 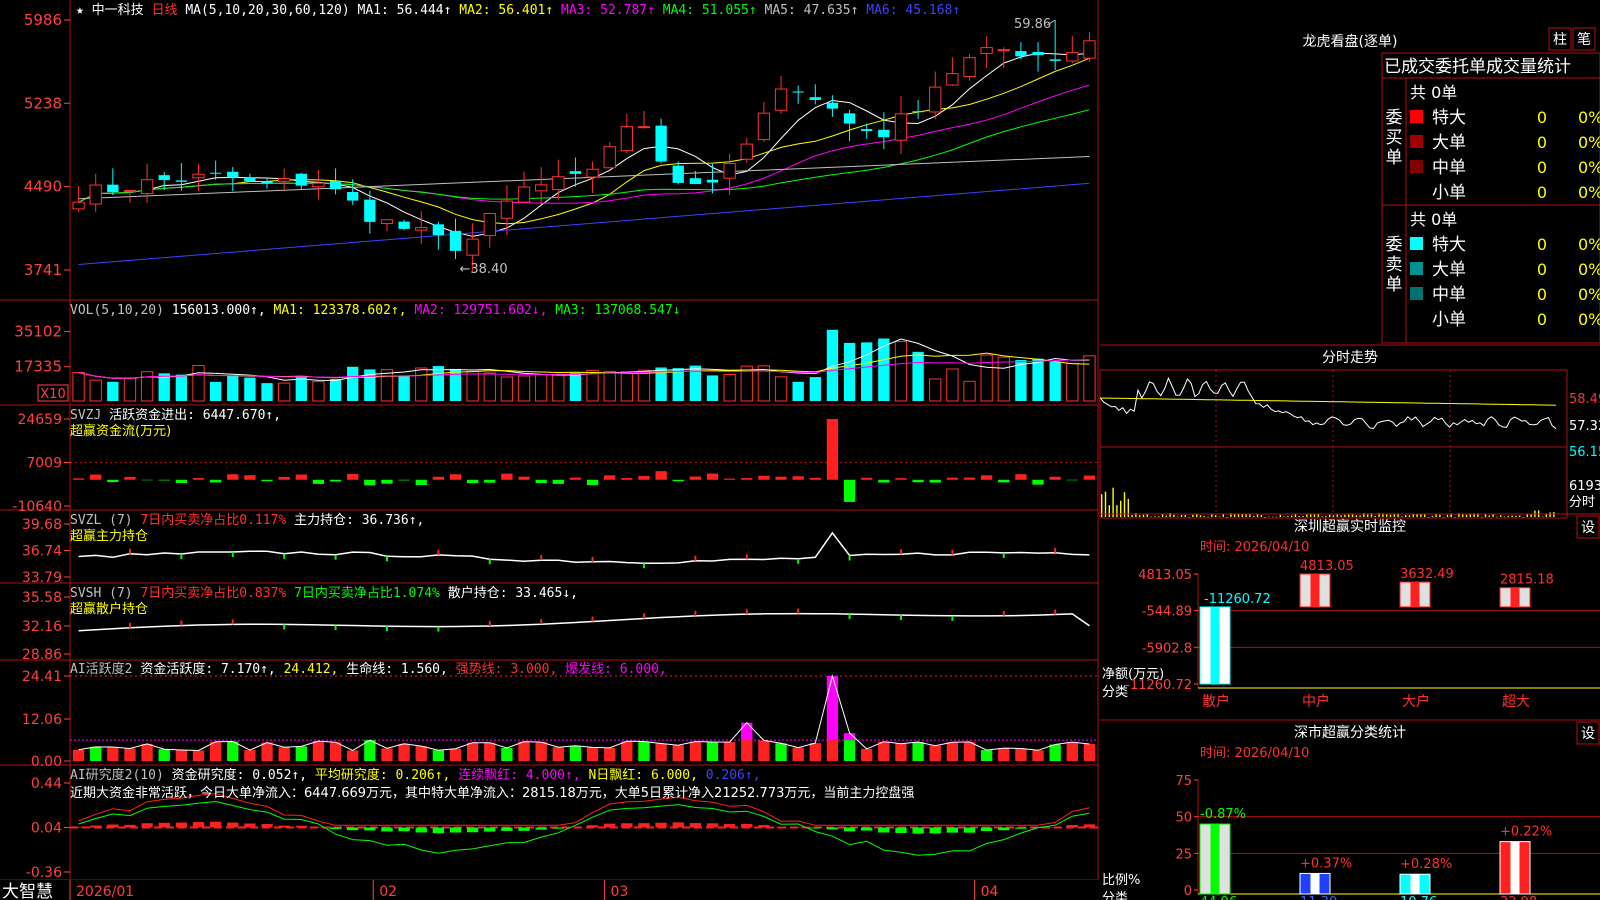 I want to click on ai2-t2: 平均研究度: 0.206↑,, so click(x=386, y=775).